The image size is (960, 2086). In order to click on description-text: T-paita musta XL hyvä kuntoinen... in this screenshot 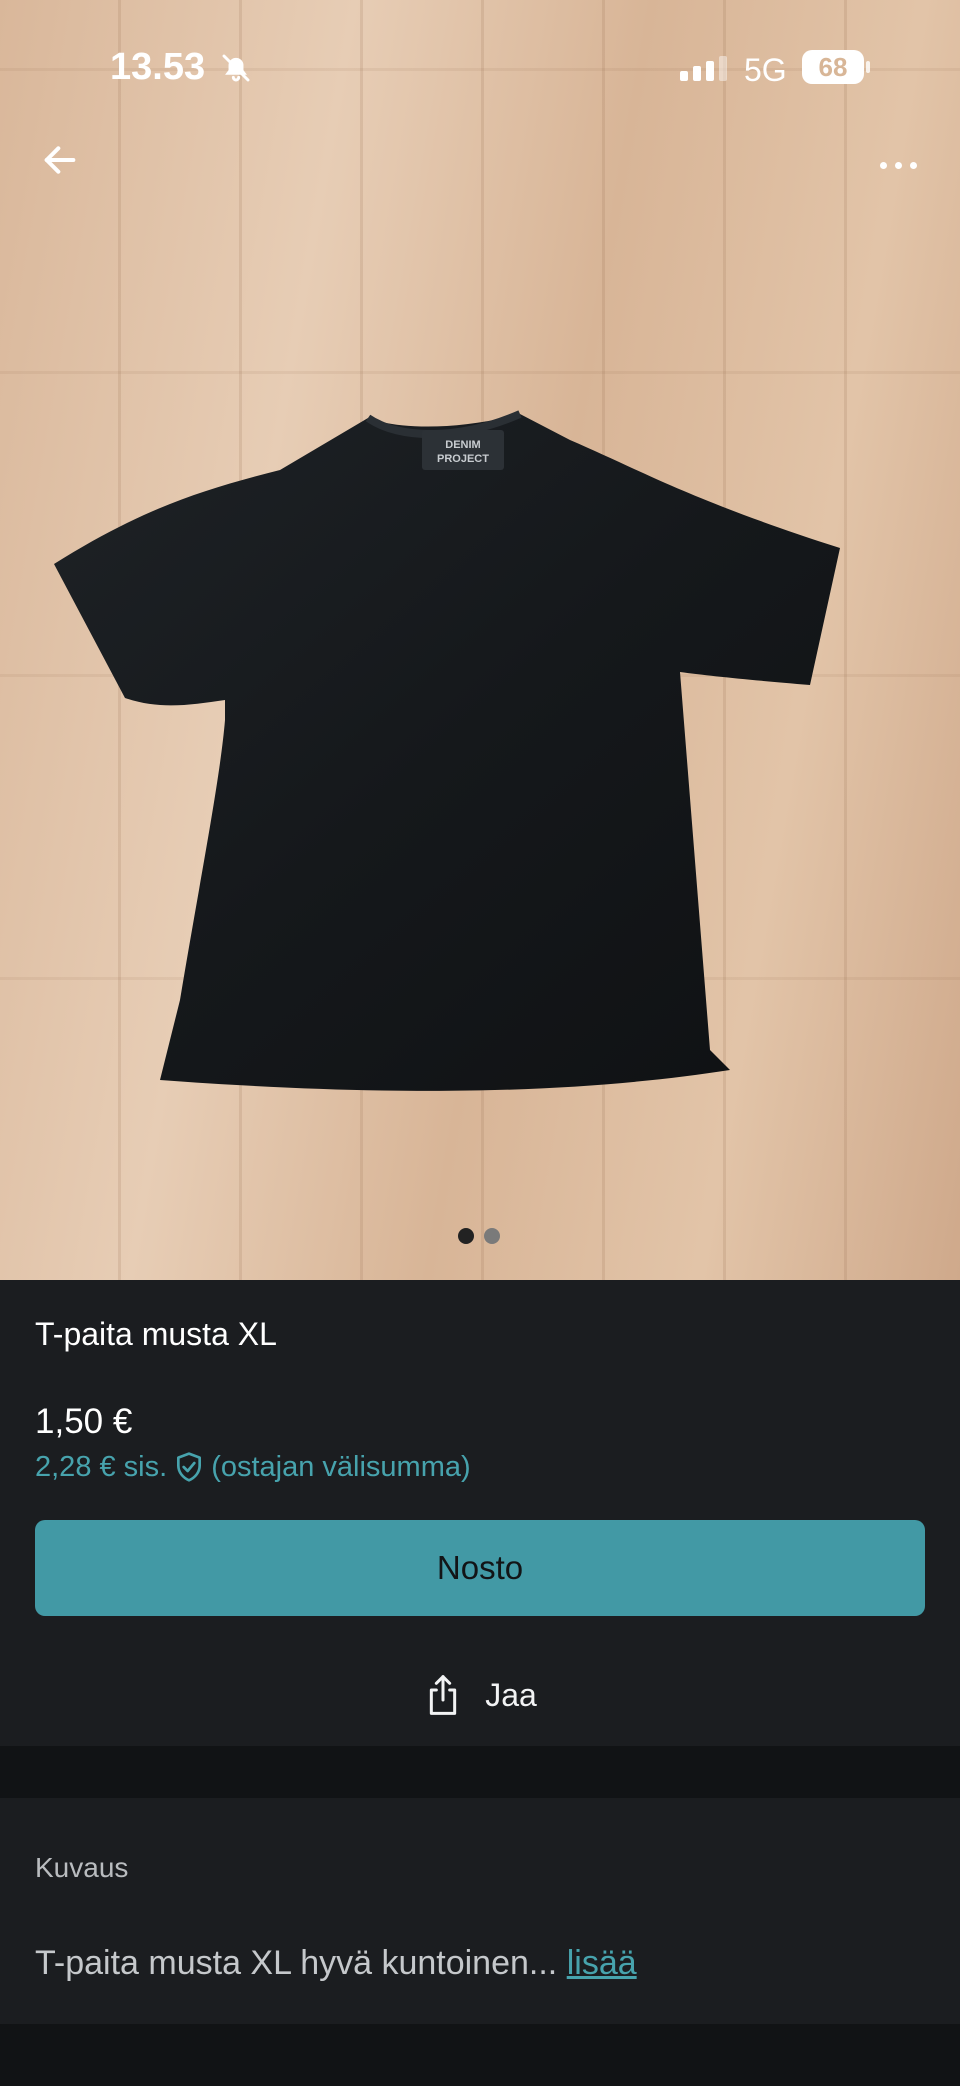, I will do `click(296, 1963)`.